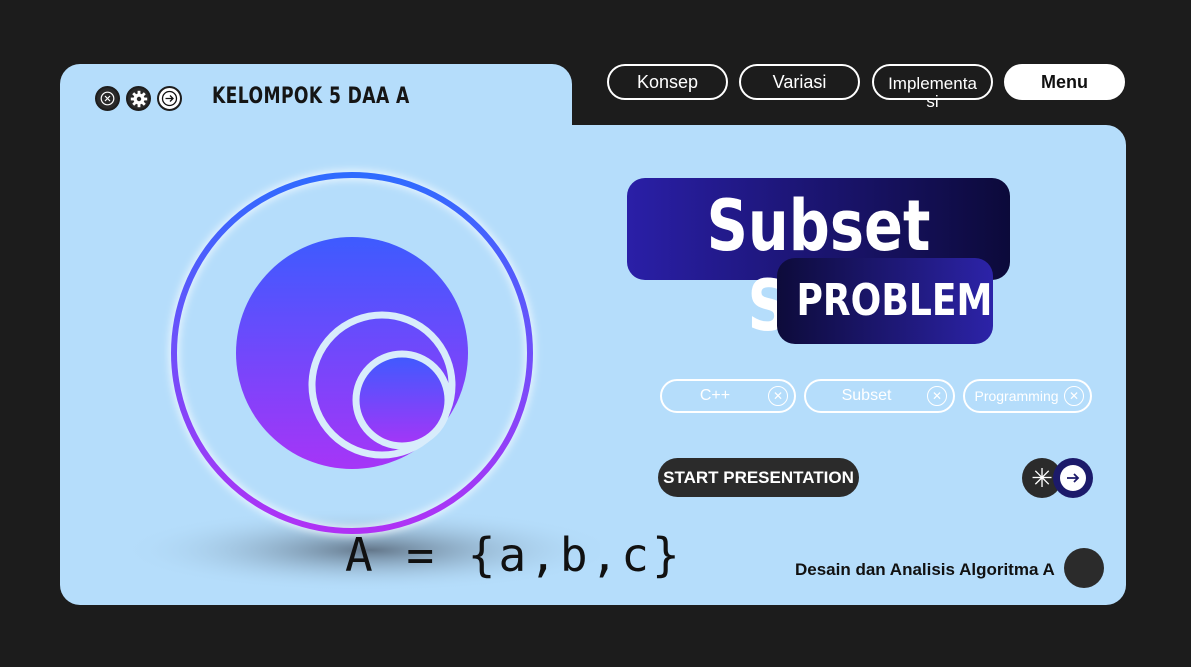 This screenshot has width=1191, height=667. Describe the element at coordinates (402, 400) in the screenshot. I see `small-ring` at that location.